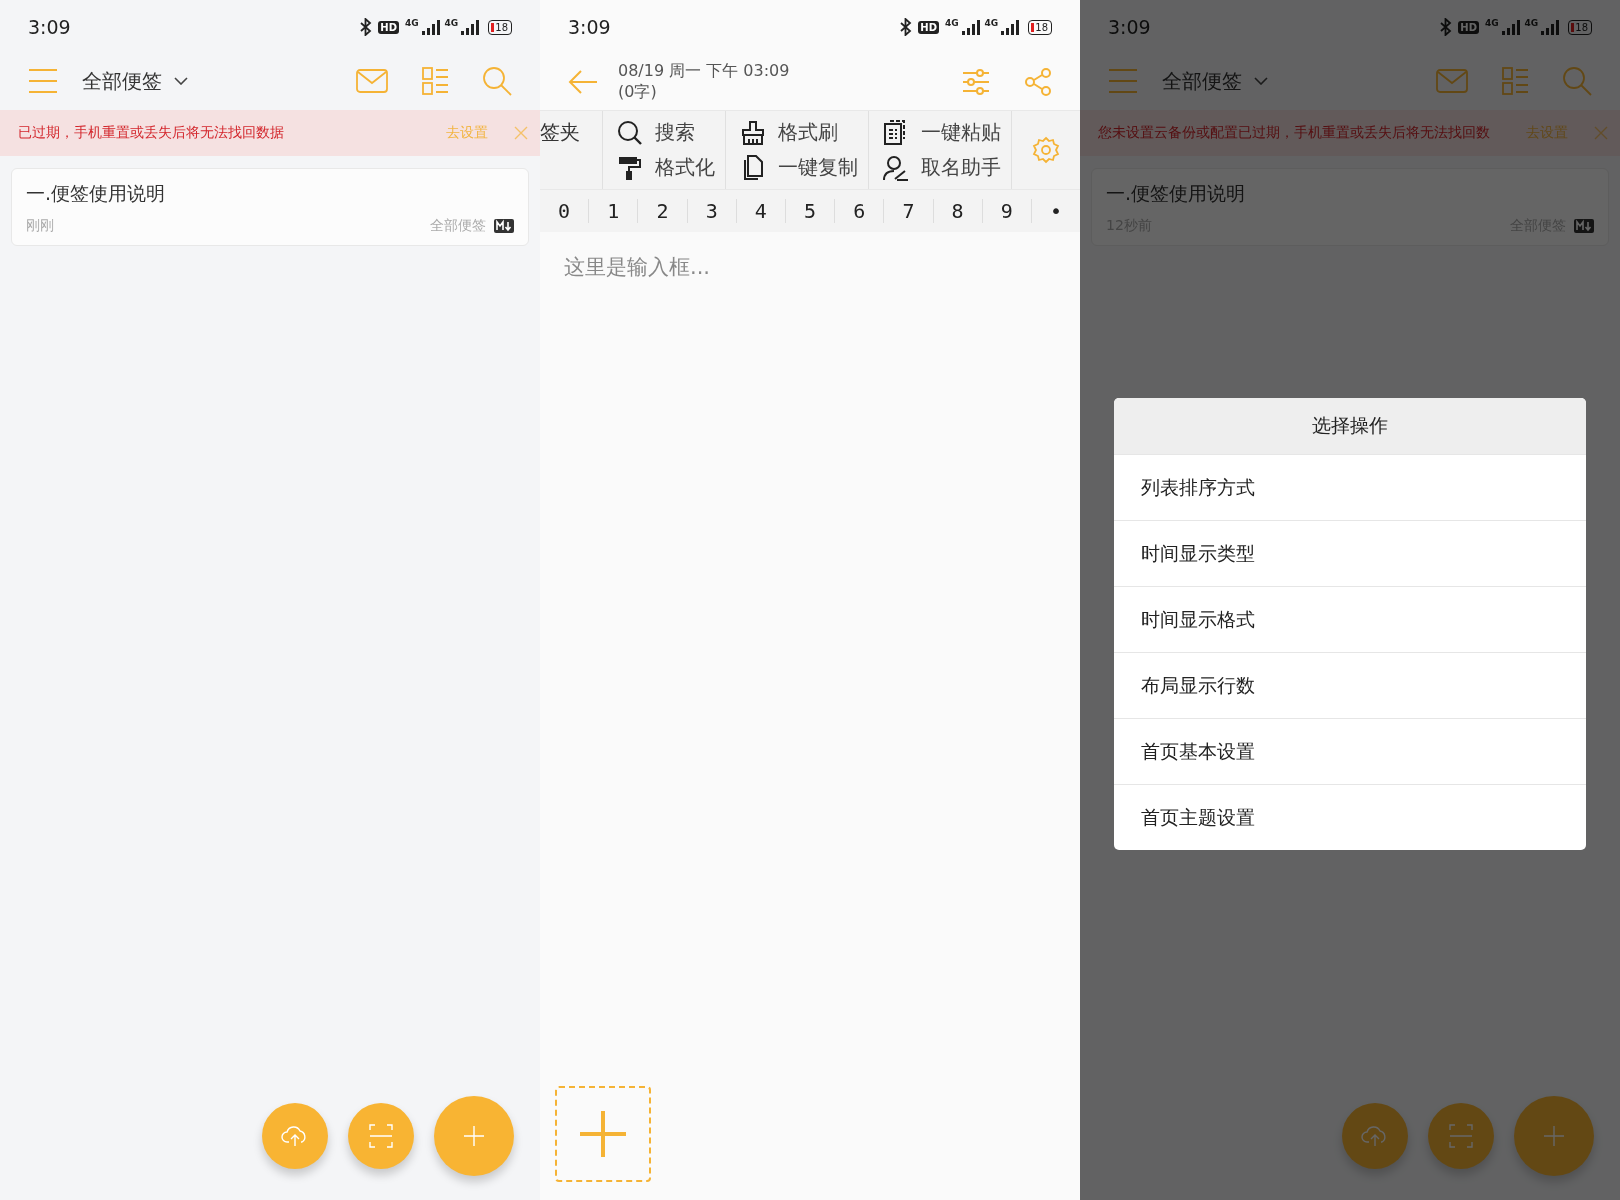 This screenshot has height=1200, width=1620. Describe the element at coordinates (151, 133) in the screenshot. I see `warning-text: 已过期，手机重置或丢失后将无法找回数据` at that location.